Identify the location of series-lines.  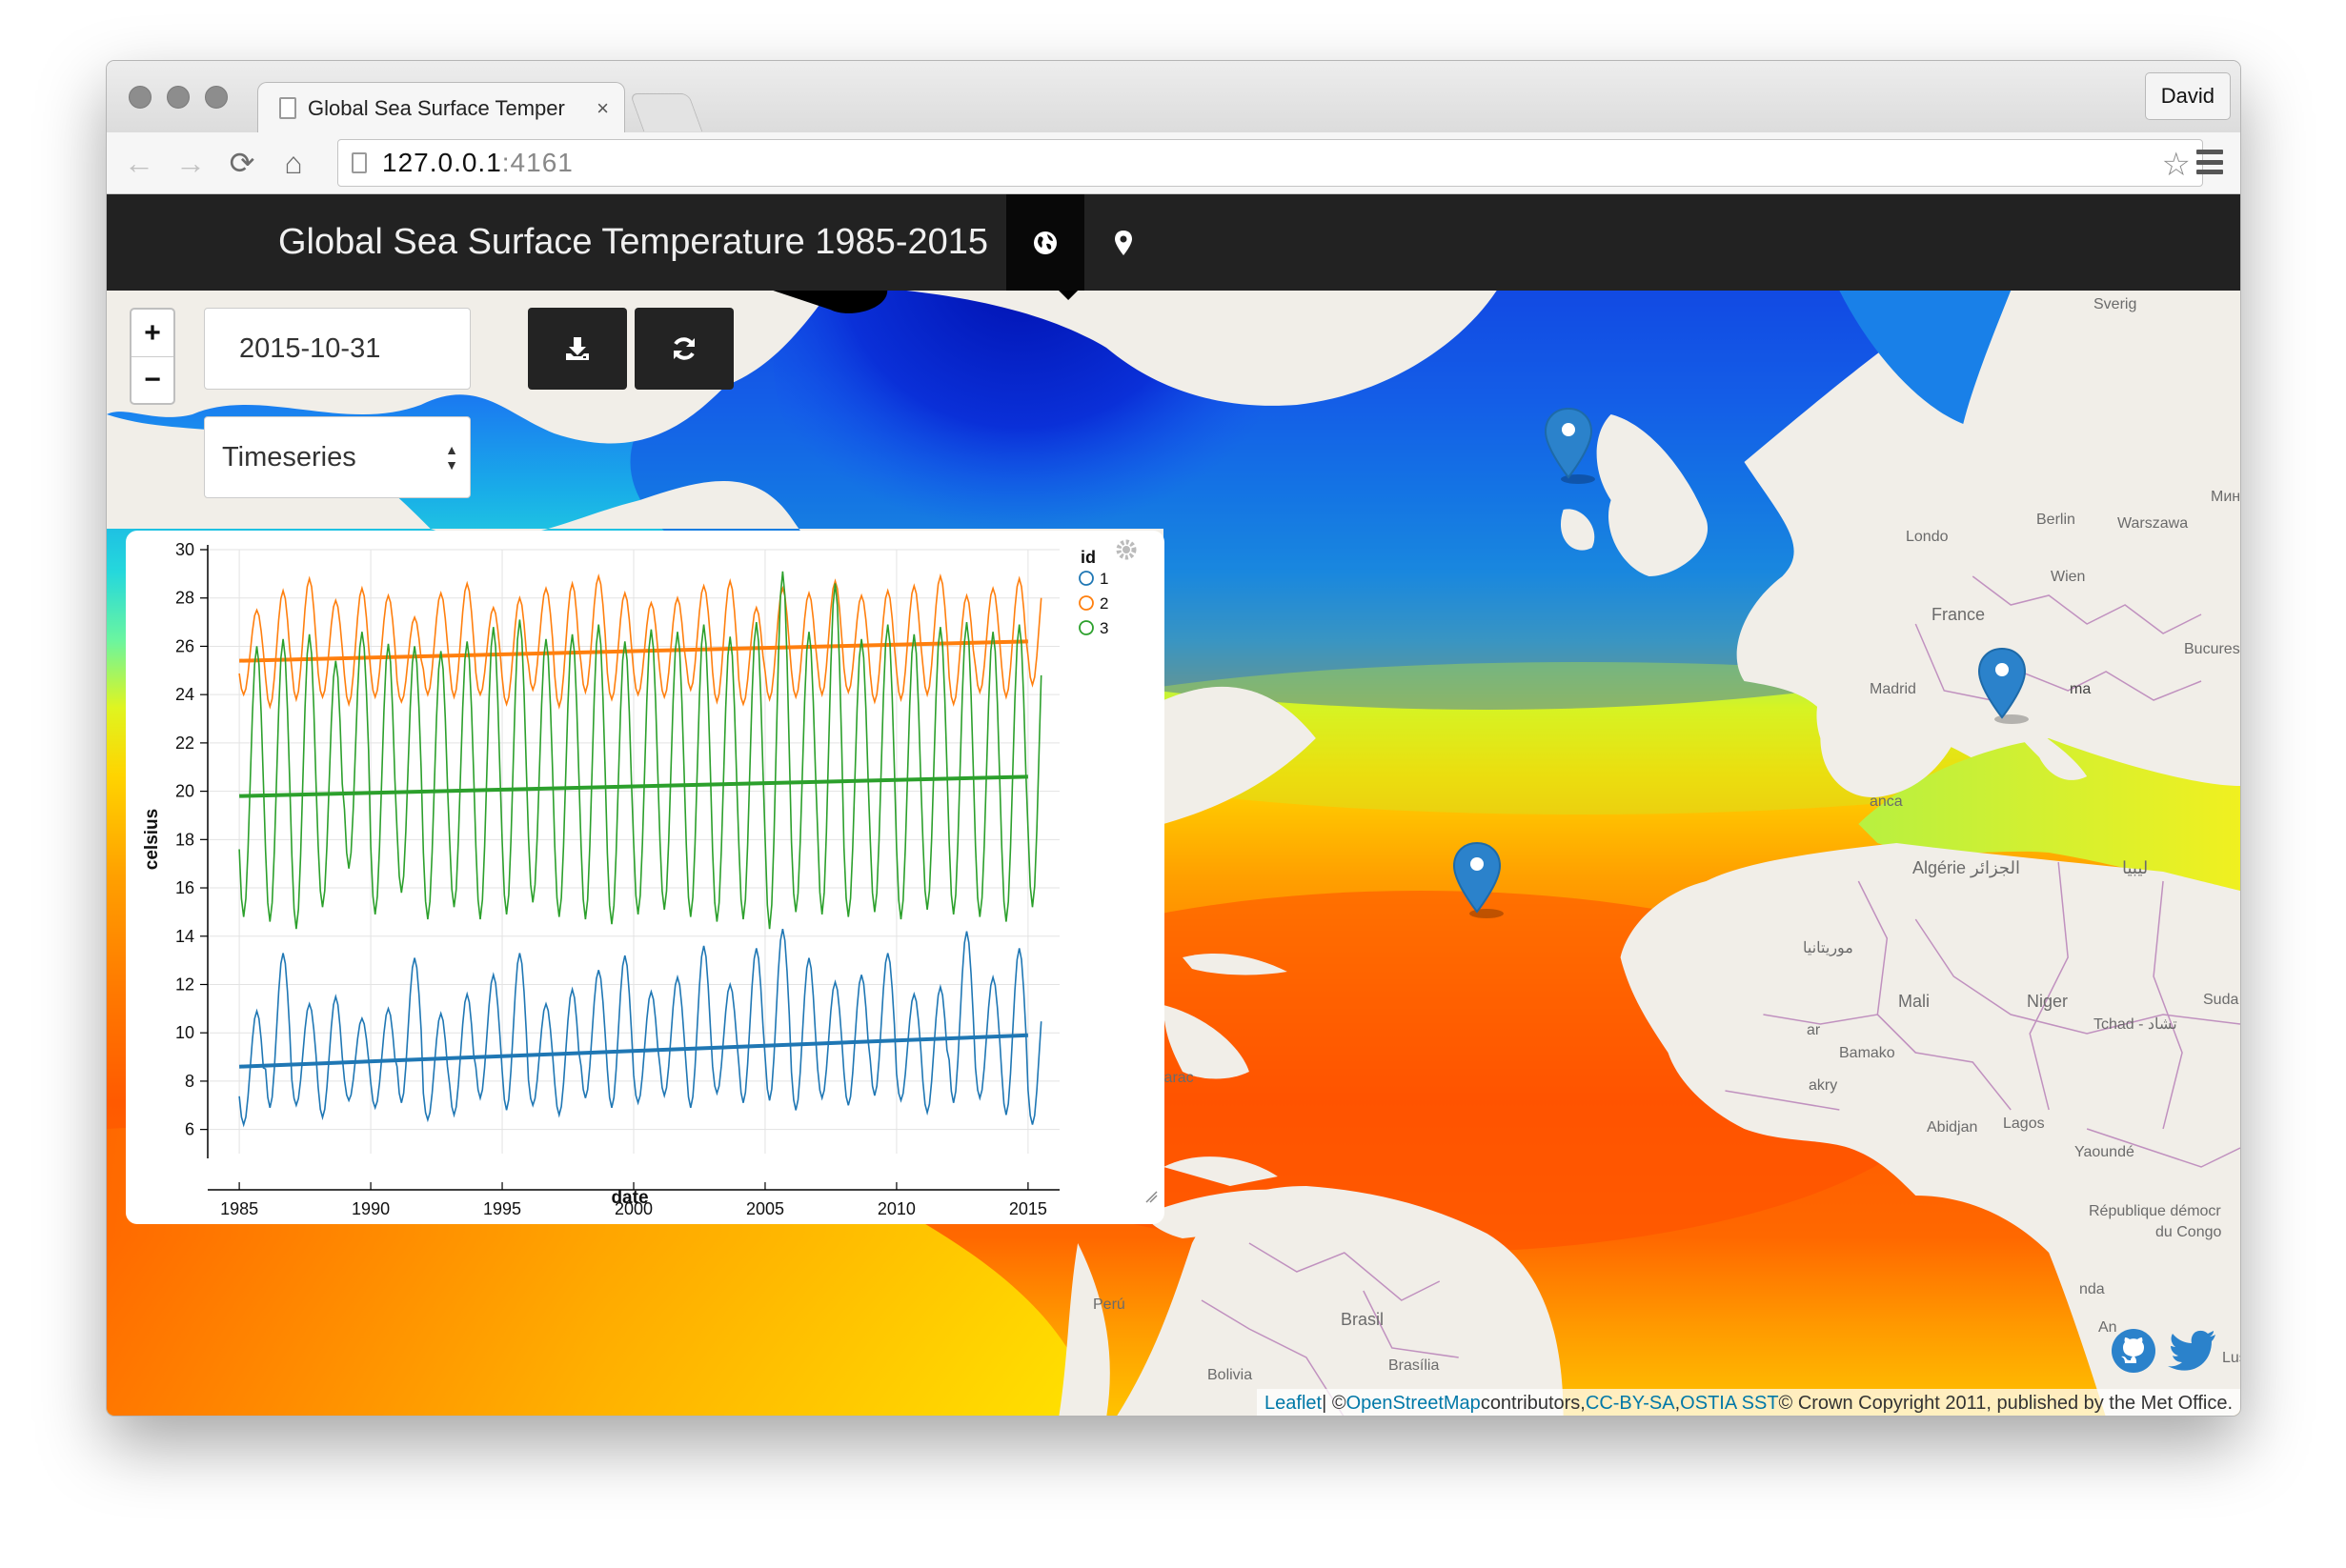
(640, 849).